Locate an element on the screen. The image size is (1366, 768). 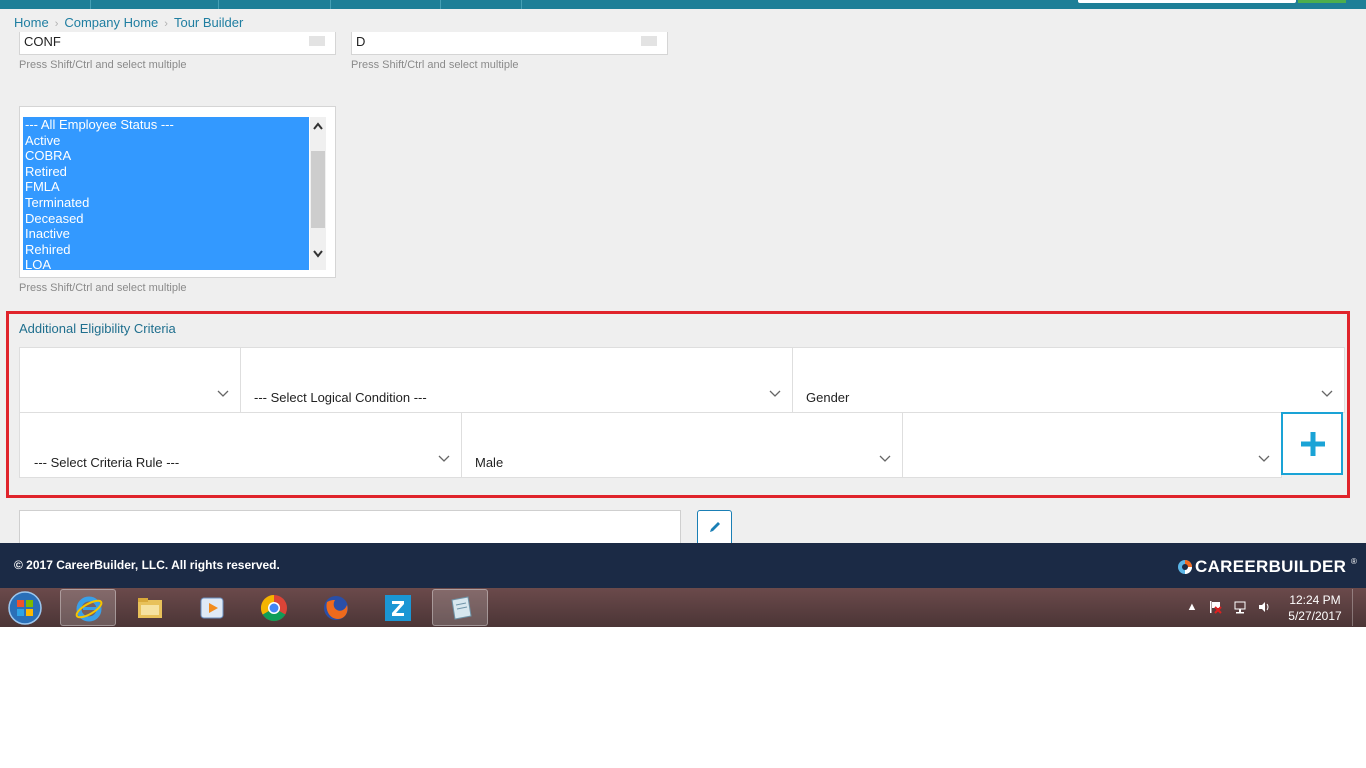
plus-icon is located at coordinates (1313, 444).